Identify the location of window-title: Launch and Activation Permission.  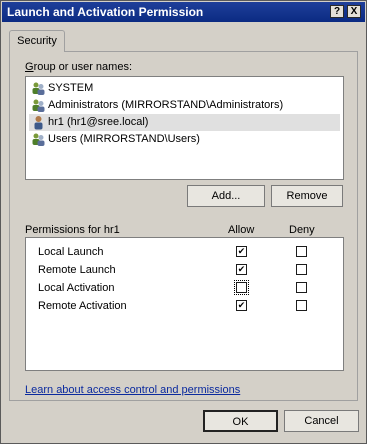
(105, 12).